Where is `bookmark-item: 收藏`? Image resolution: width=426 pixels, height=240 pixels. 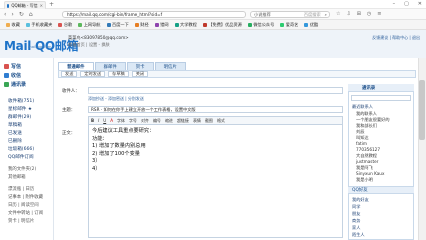 bookmark-item: 收藏 is located at coordinates (13, 25).